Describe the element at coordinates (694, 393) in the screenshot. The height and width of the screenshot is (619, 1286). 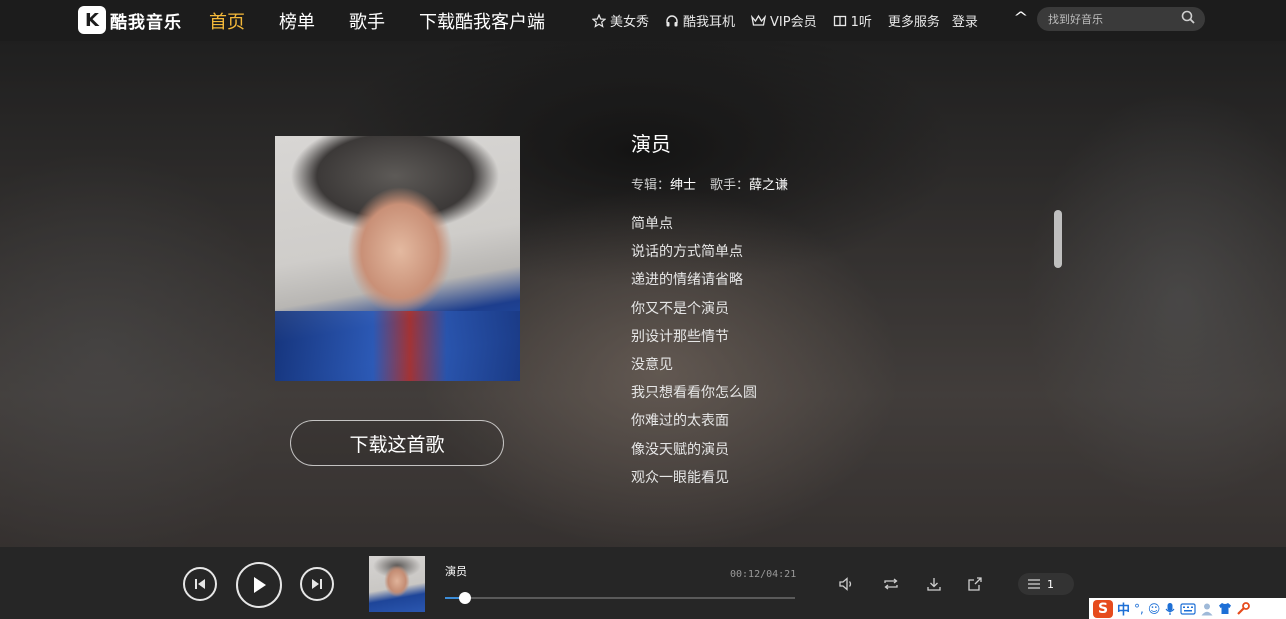
I see `lyric-line: 我只想看看你怎么圆` at that location.